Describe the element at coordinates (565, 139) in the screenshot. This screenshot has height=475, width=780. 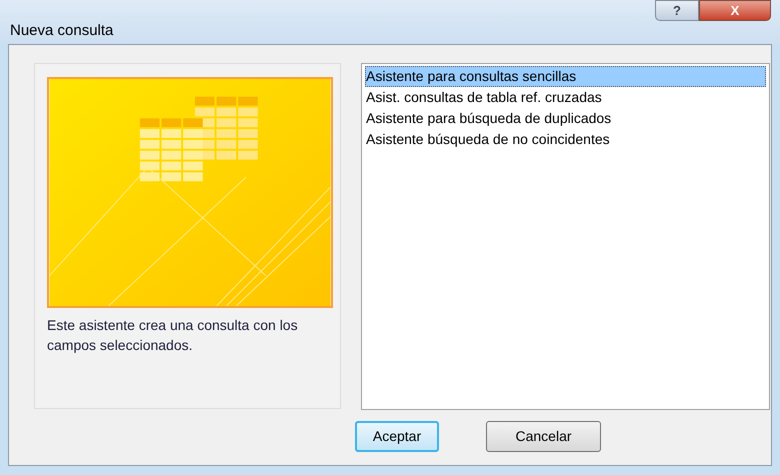
I see `wizard-list-item: Asistente búsqueda de no coincidentes` at that location.